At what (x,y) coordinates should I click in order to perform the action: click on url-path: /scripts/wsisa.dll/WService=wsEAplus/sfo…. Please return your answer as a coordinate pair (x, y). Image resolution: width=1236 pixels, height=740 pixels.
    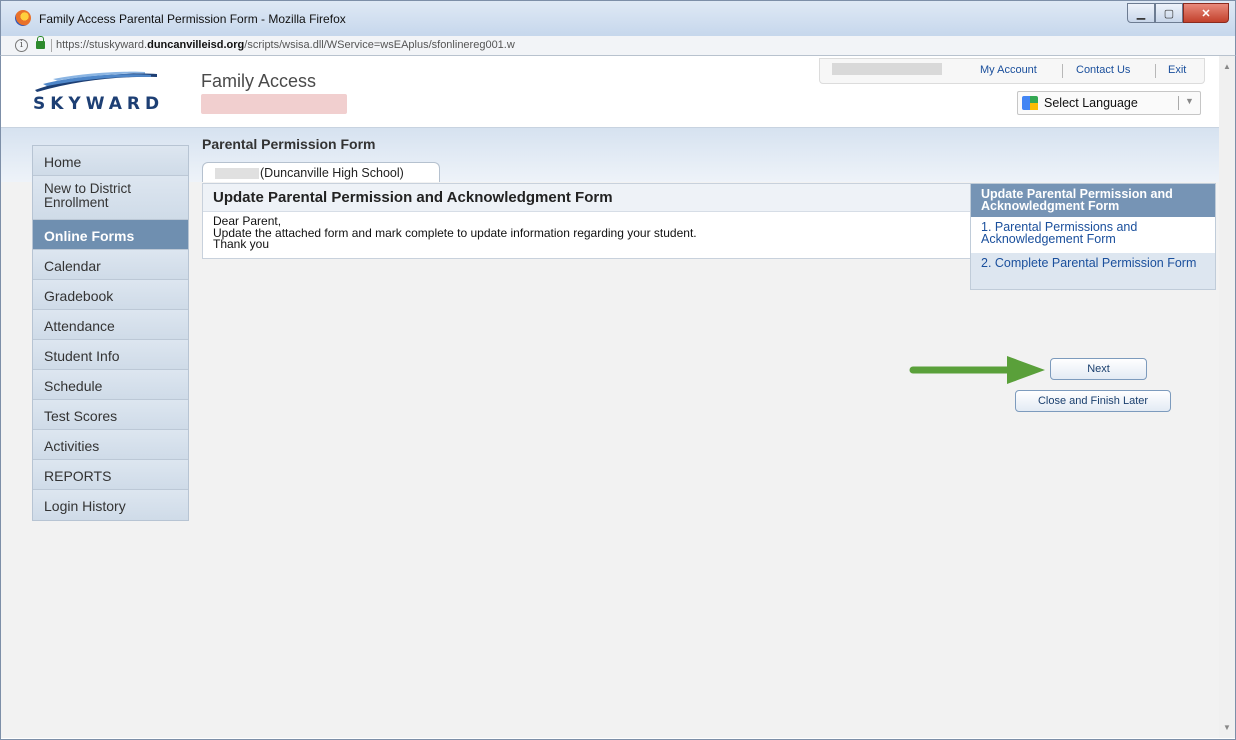
    Looking at the image, I should click on (379, 45).